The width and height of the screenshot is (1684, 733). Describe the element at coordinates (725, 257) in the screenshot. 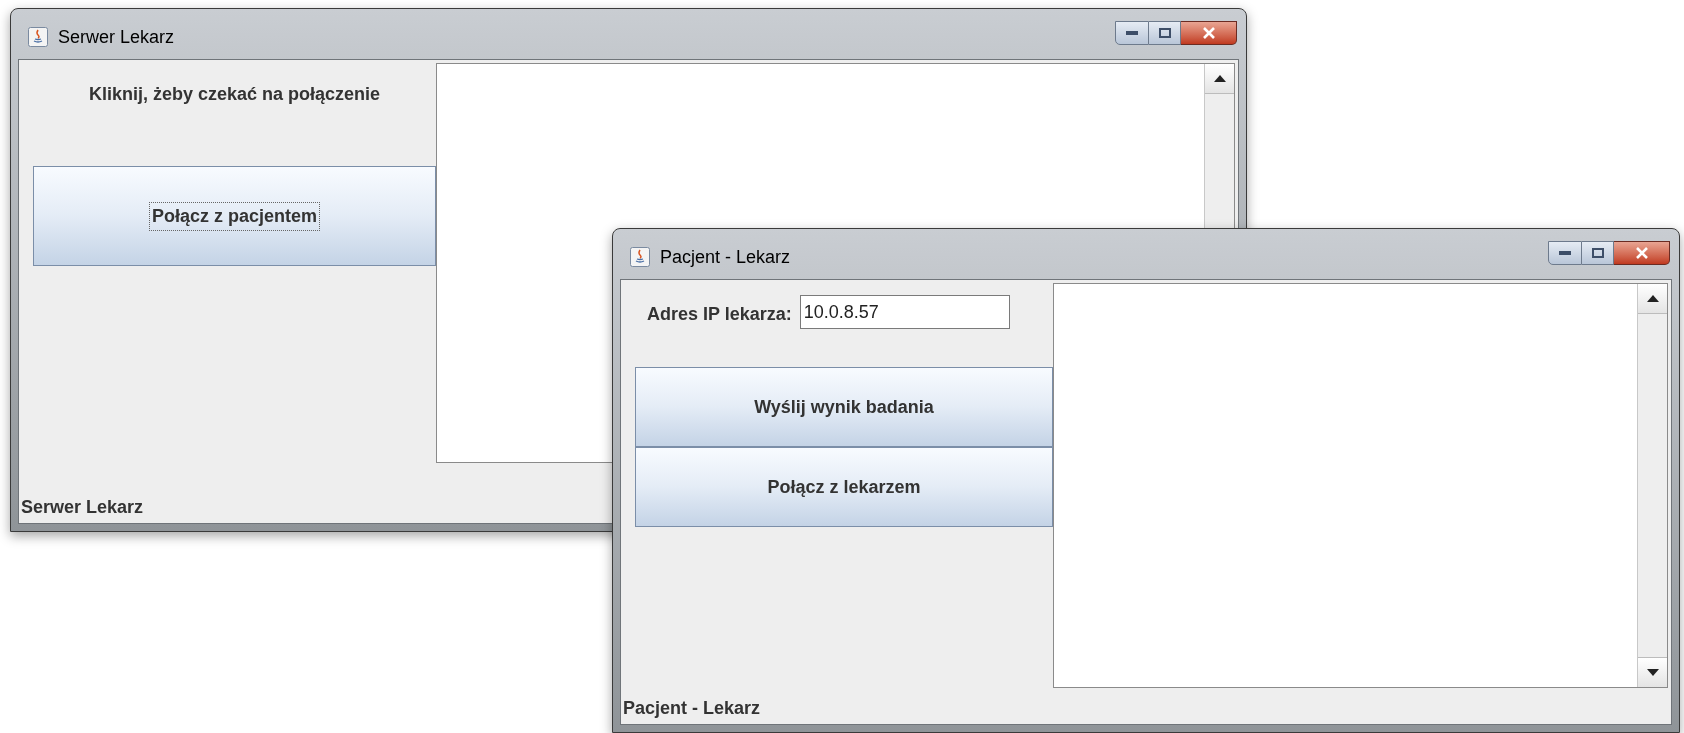

I see `window-title: Pacjent - Lekarz` at that location.